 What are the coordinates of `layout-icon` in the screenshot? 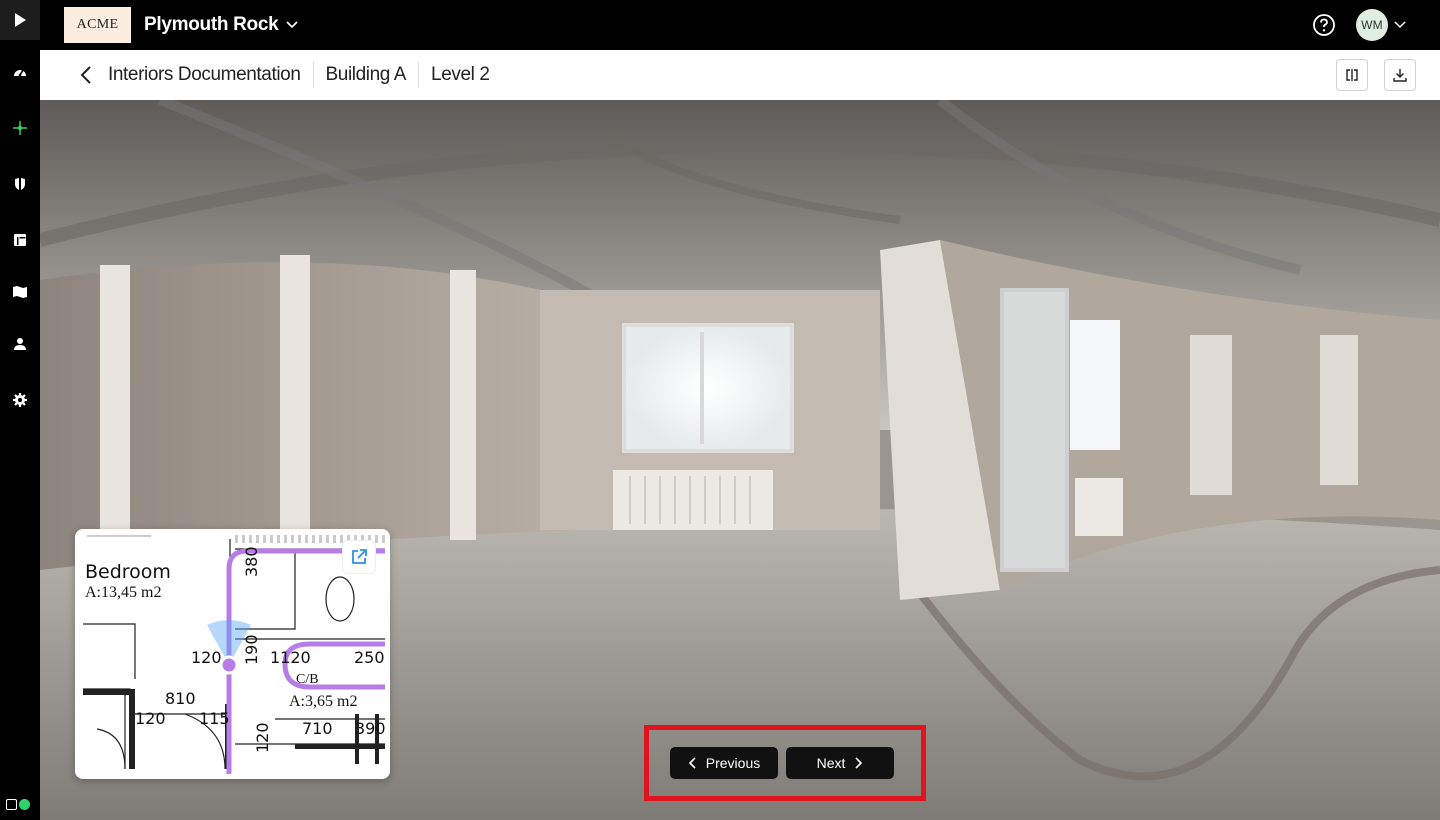 It's located at (20, 240).